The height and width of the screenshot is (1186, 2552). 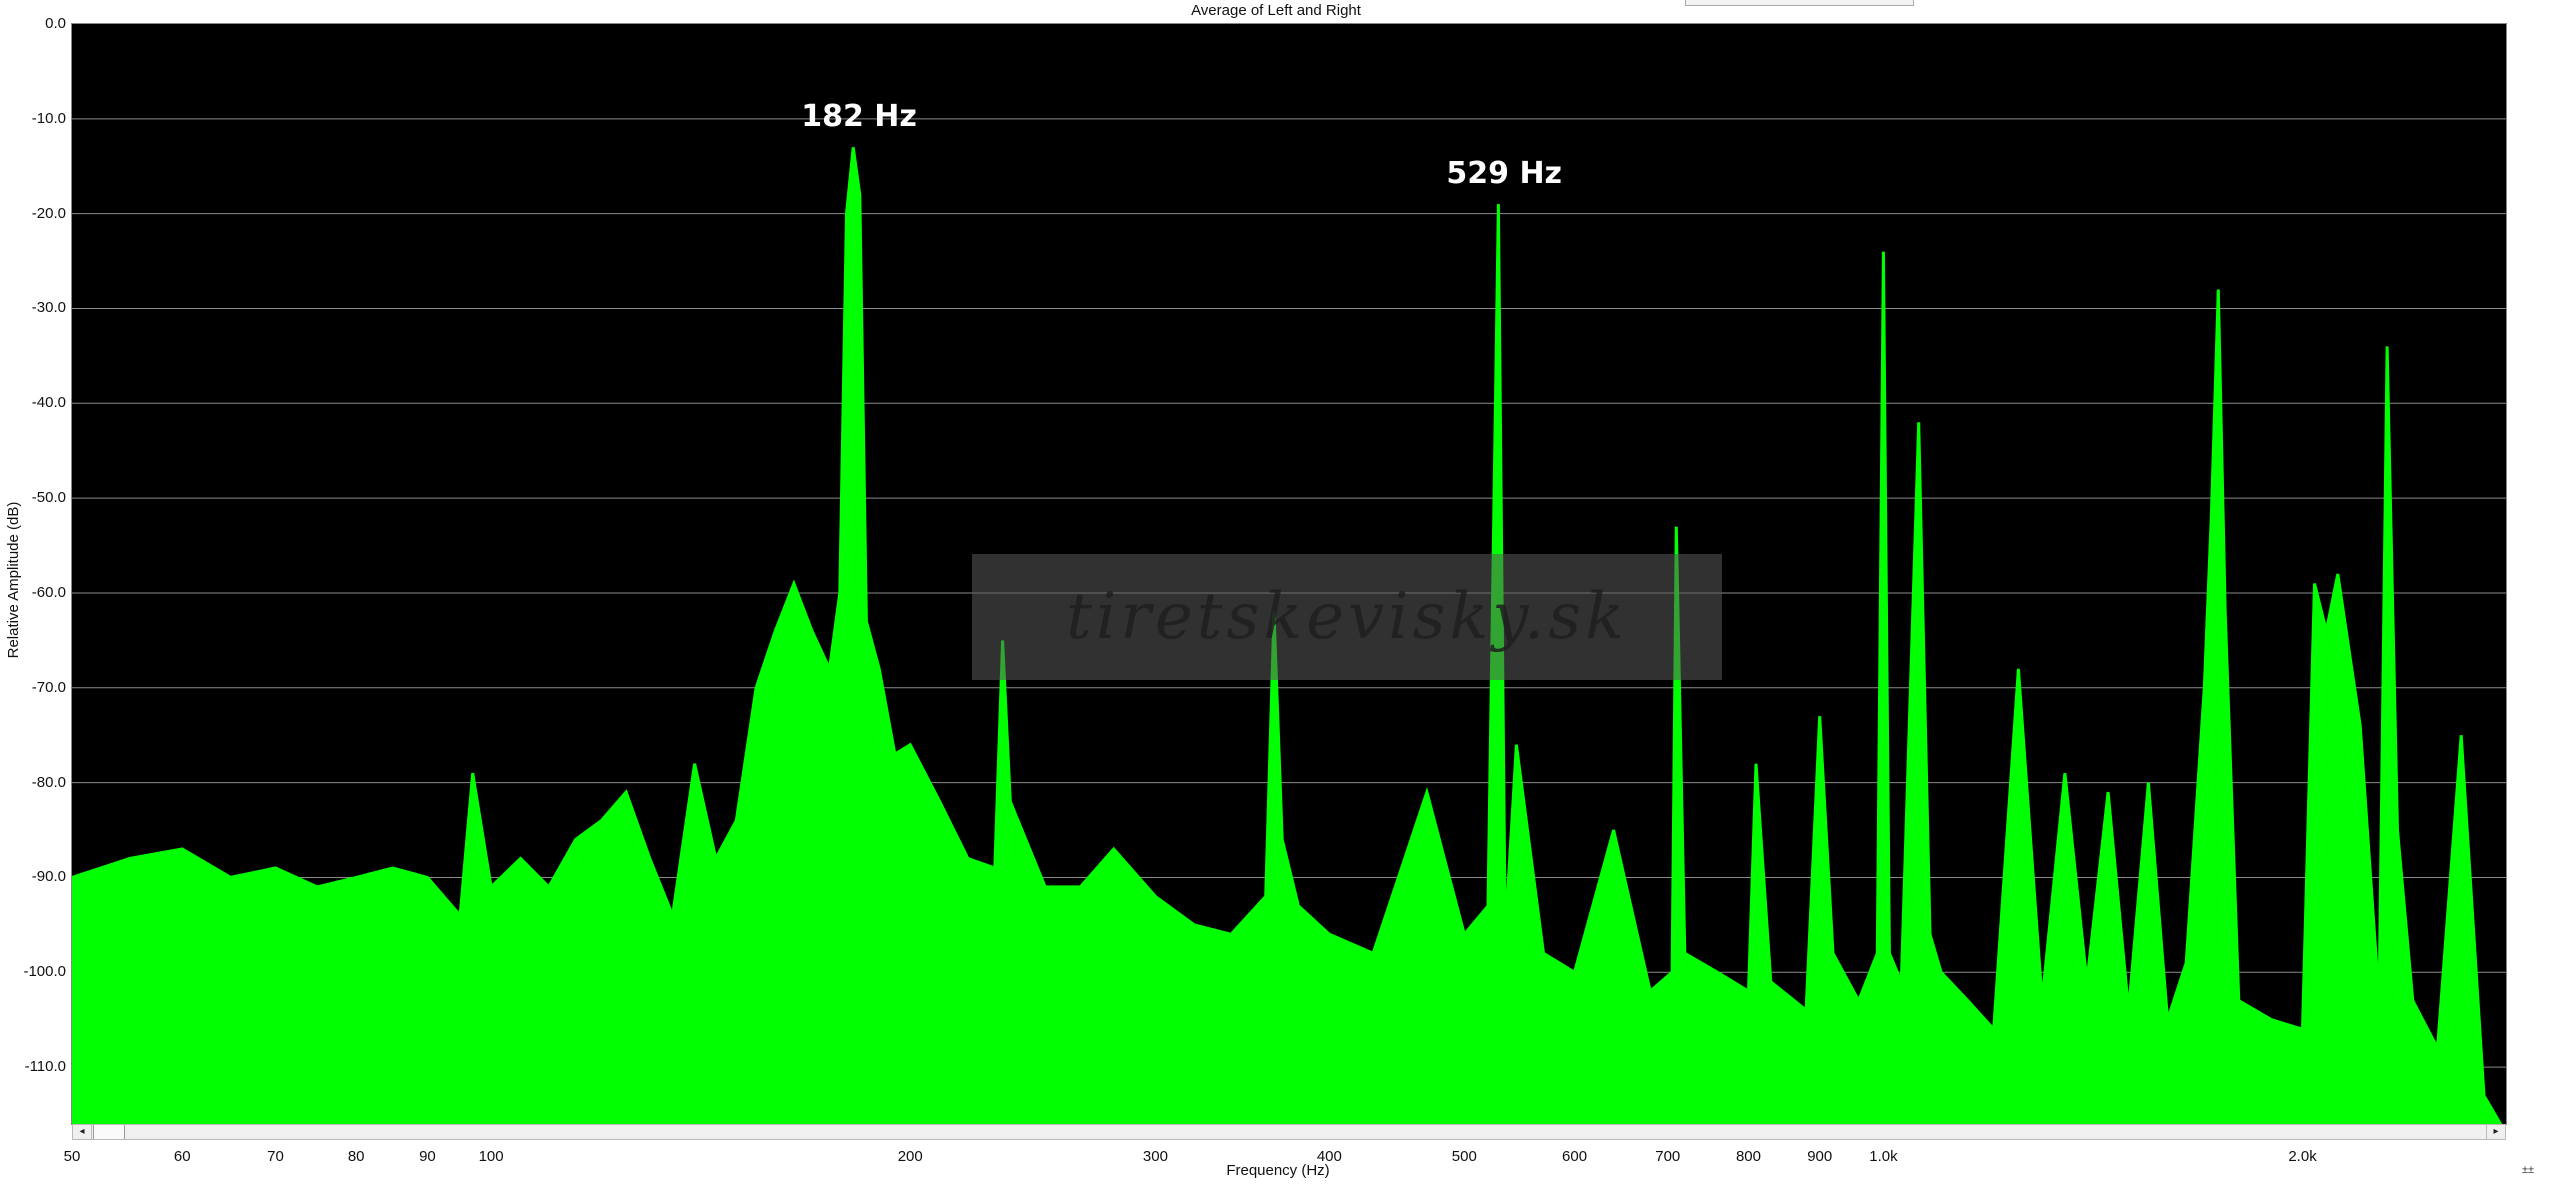 What do you see at coordinates (44, 972) in the screenshot?
I see `y-tick-label: -100.0` at bounding box center [44, 972].